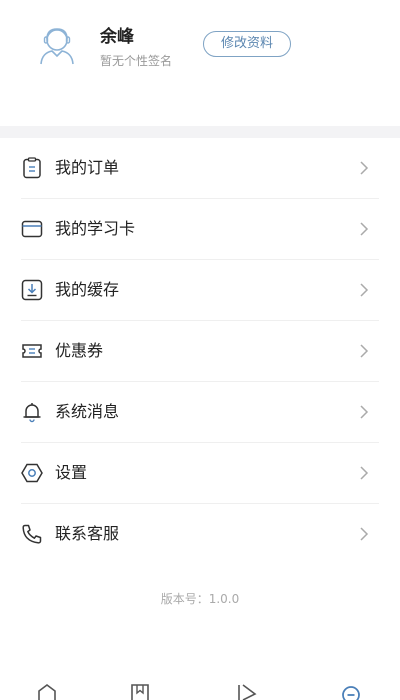 Image resolution: width=400 pixels, height=700 pixels. Describe the element at coordinates (32, 290) in the screenshot. I see `download-icon` at that location.